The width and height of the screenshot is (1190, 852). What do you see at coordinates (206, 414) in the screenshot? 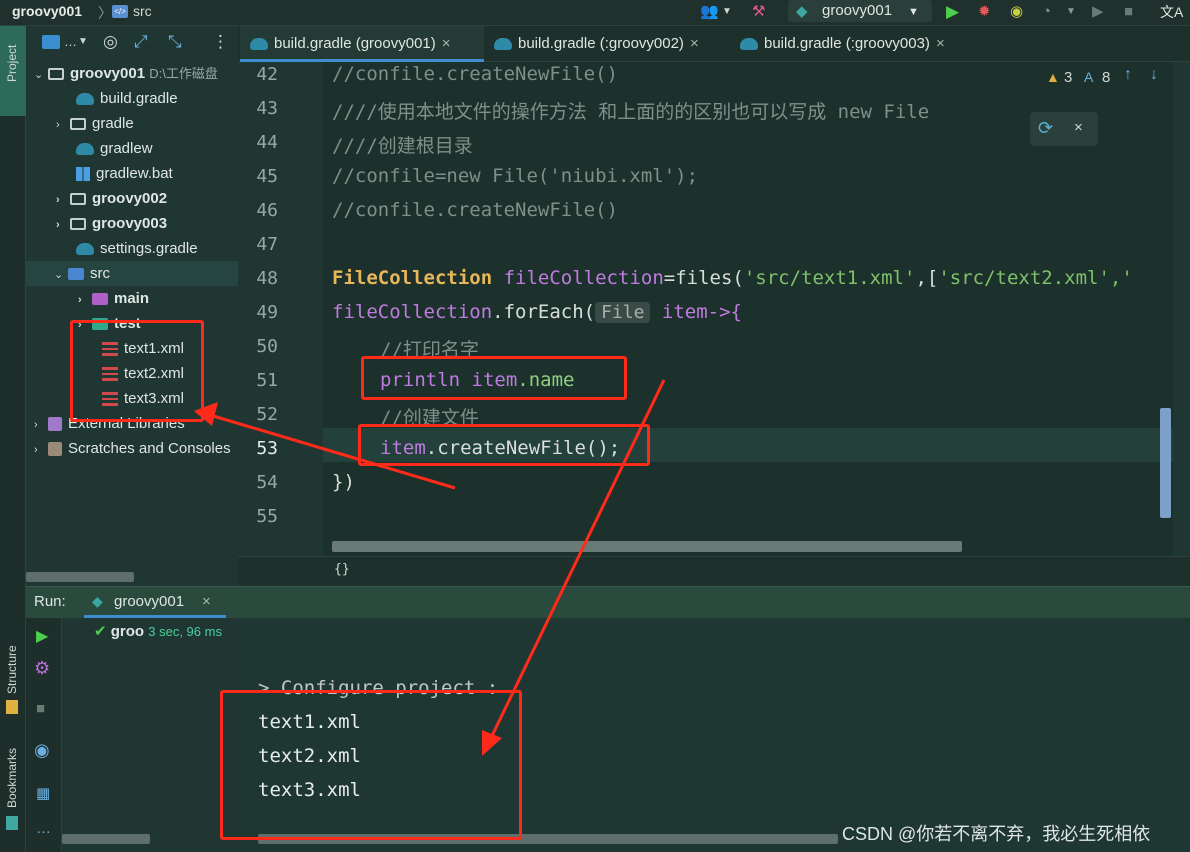
I see `arrowhead-icon` at bounding box center [206, 414].